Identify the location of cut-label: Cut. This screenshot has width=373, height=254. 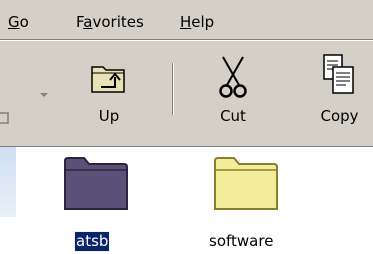
(233, 116).